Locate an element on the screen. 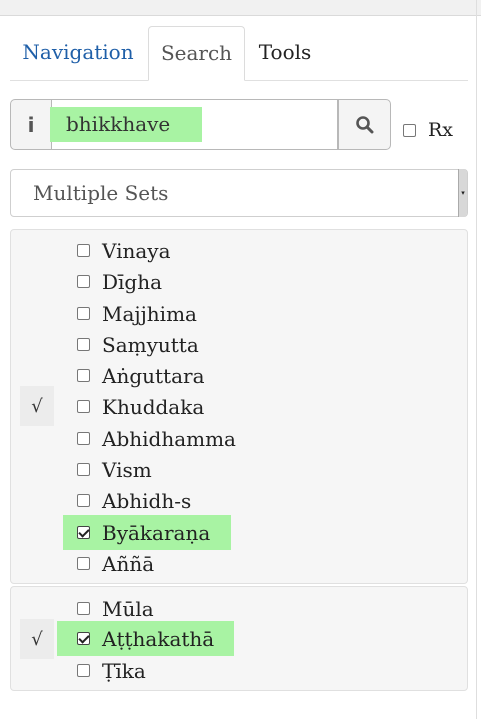 The image size is (481, 719). list-item: Aññā is located at coordinates (115, 563).